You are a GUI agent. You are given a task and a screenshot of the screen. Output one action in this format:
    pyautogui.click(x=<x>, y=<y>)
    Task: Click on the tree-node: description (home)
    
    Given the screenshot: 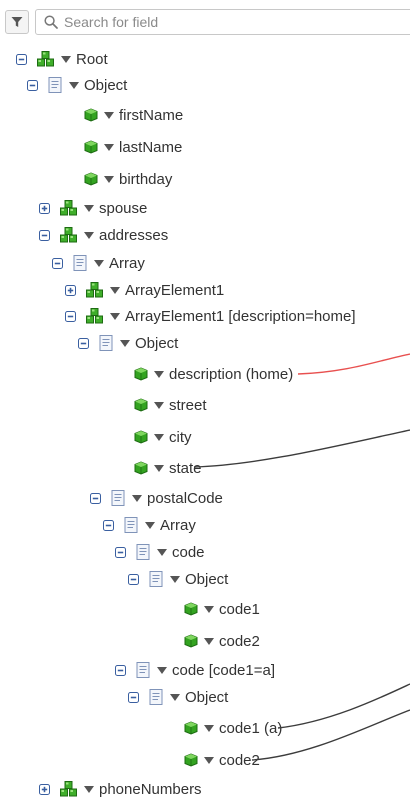 What is the action you would take?
    pyautogui.click(x=203, y=374)
    